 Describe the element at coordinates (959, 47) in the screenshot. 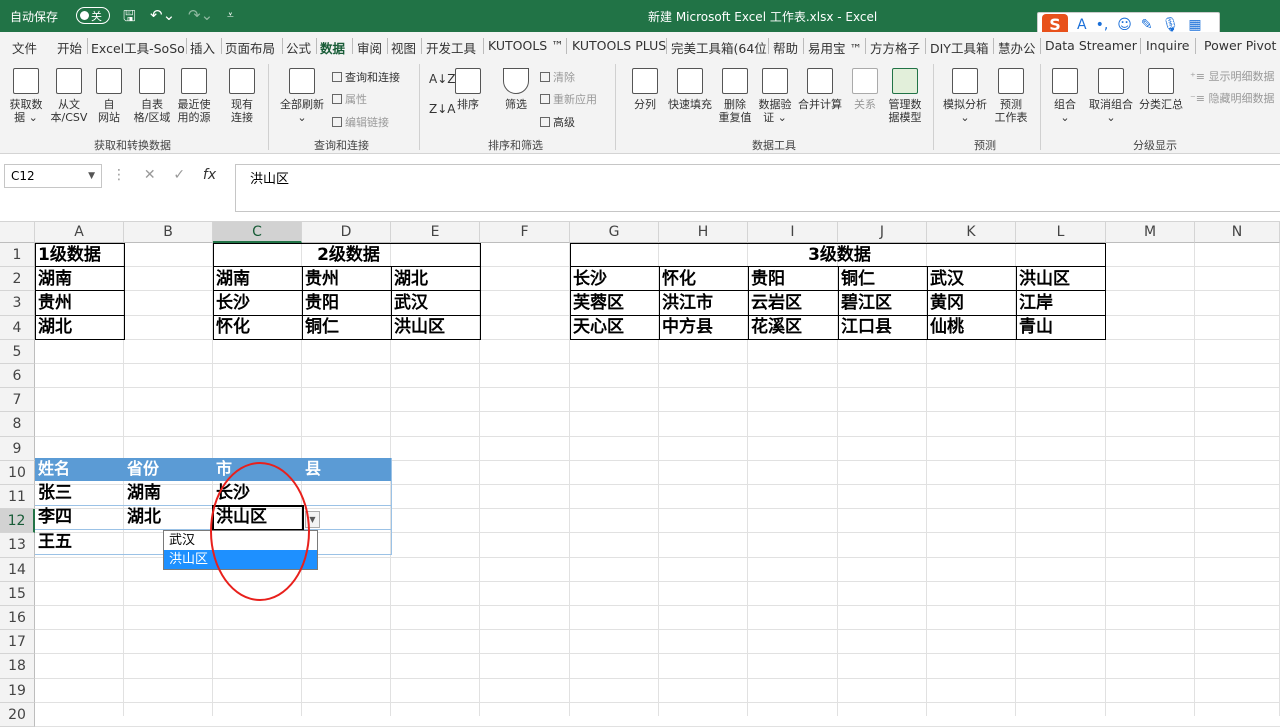

I see `tab-diy-toolbox: DIY工具箱` at that location.